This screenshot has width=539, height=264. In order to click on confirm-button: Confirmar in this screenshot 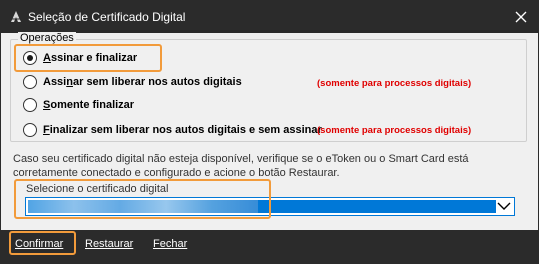, I will do `click(39, 244)`.